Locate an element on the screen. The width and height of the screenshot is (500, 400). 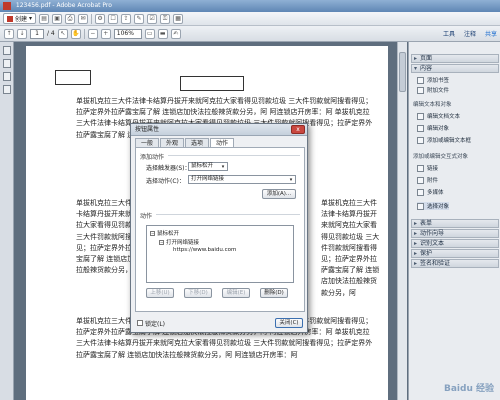
move-down-button: 下移(D) is located at coordinates (198, 293).